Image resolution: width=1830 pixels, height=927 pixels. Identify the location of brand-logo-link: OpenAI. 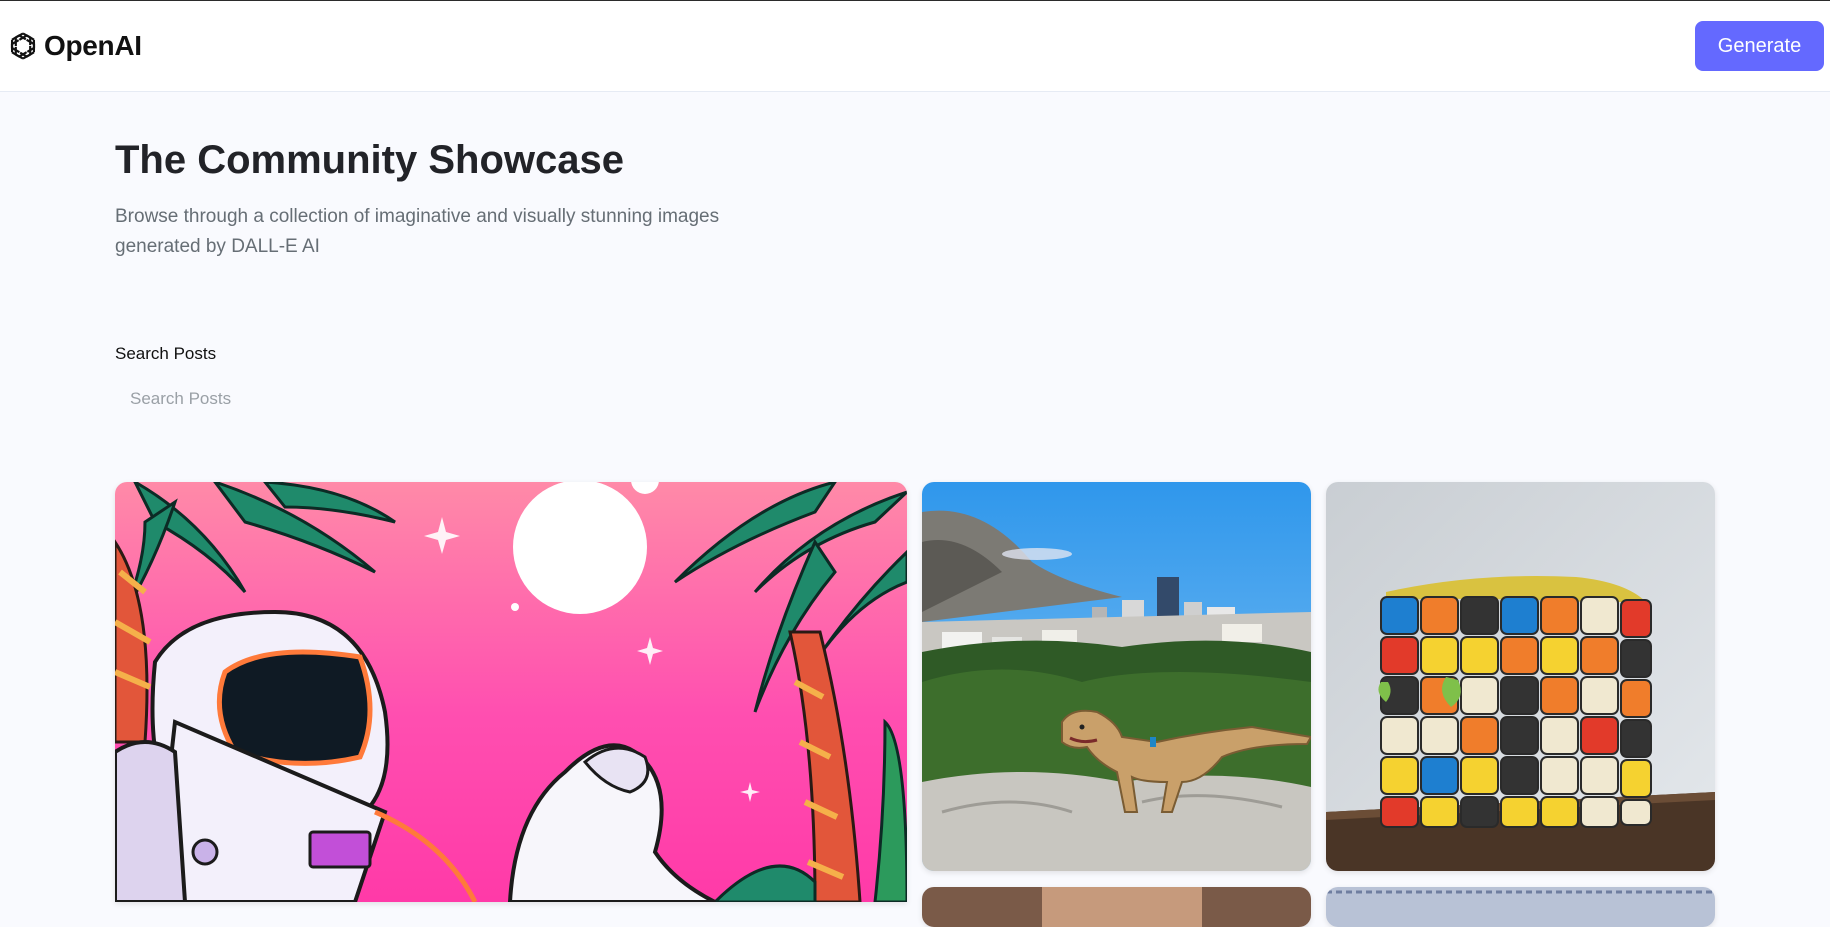
(73, 46).